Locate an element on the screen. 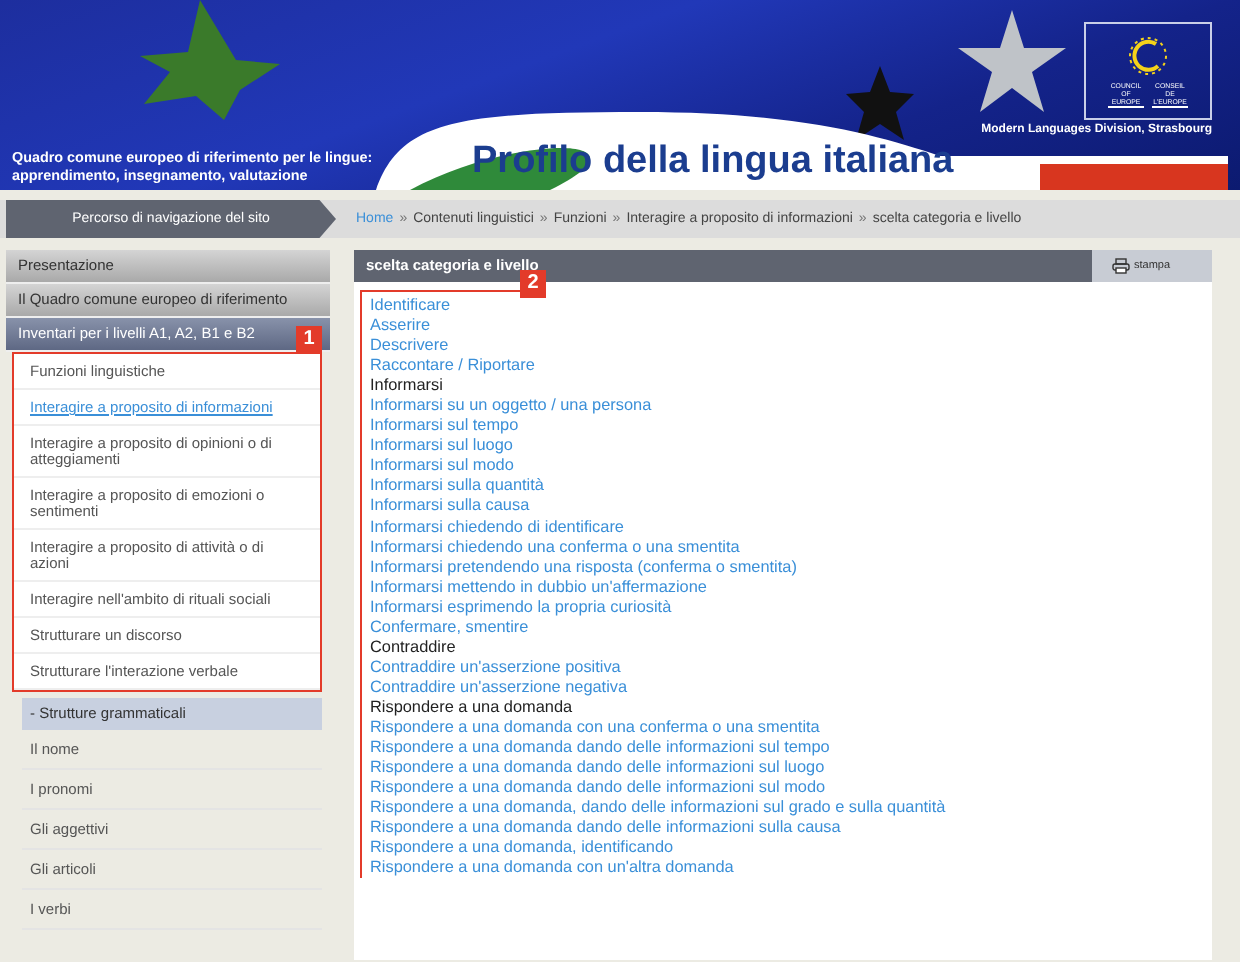  category-link: Informarsi chiedendo una conferma o una smentita is located at coordinates (658, 547).